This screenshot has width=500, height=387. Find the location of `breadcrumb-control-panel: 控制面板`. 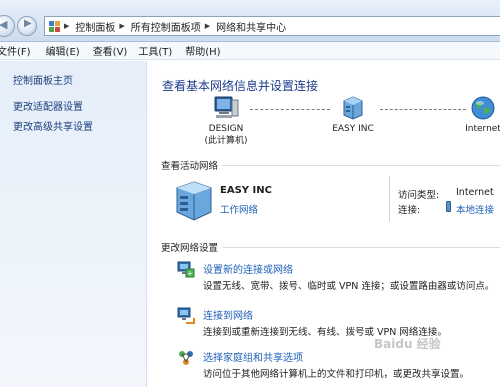

breadcrumb-control-panel: 控制面板 is located at coordinates (95, 26).